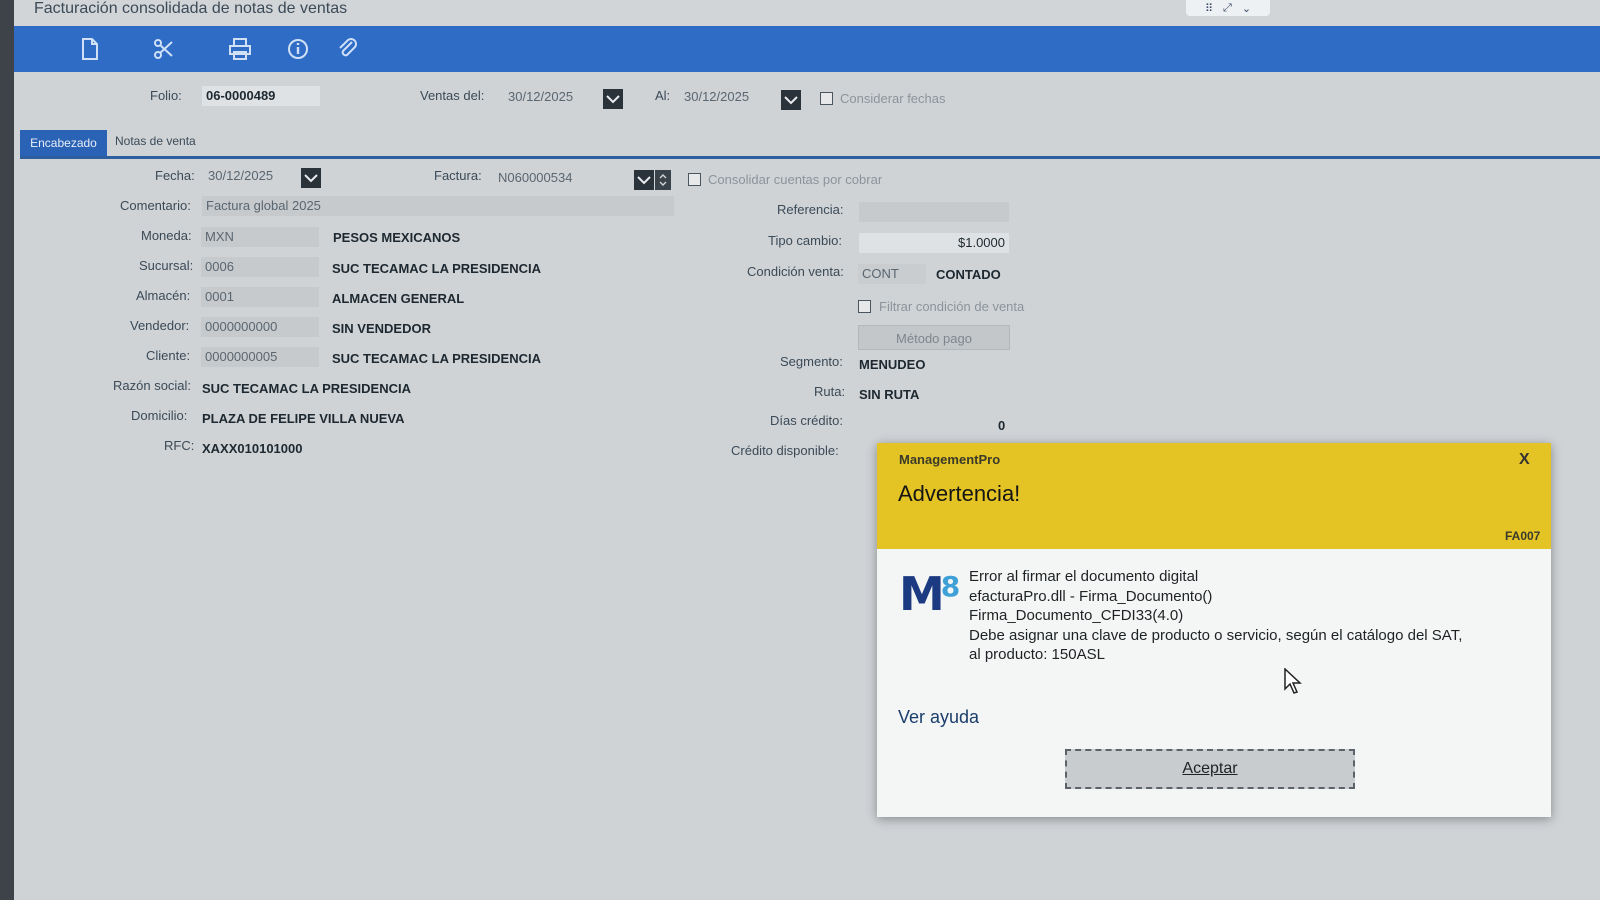  What do you see at coordinates (381, 328) in the screenshot?
I see `vendedor-name: SIN VENDEDOR` at bounding box center [381, 328].